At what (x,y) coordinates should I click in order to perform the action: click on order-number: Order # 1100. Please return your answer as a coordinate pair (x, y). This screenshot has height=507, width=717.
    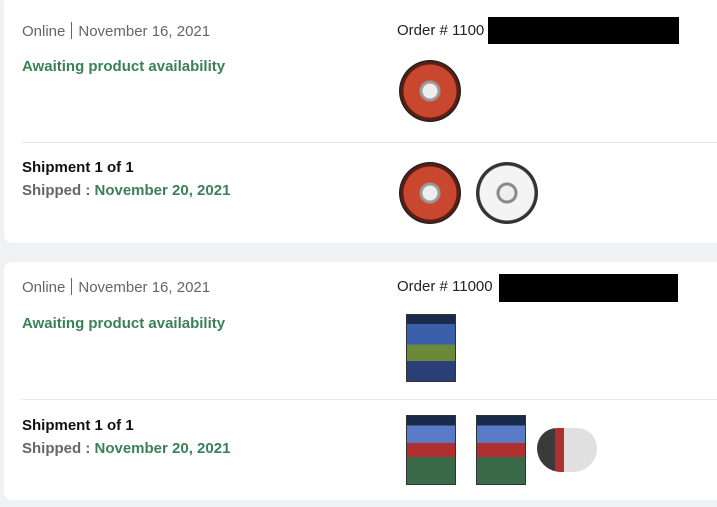
    Looking at the image, I should click on (440, 30).